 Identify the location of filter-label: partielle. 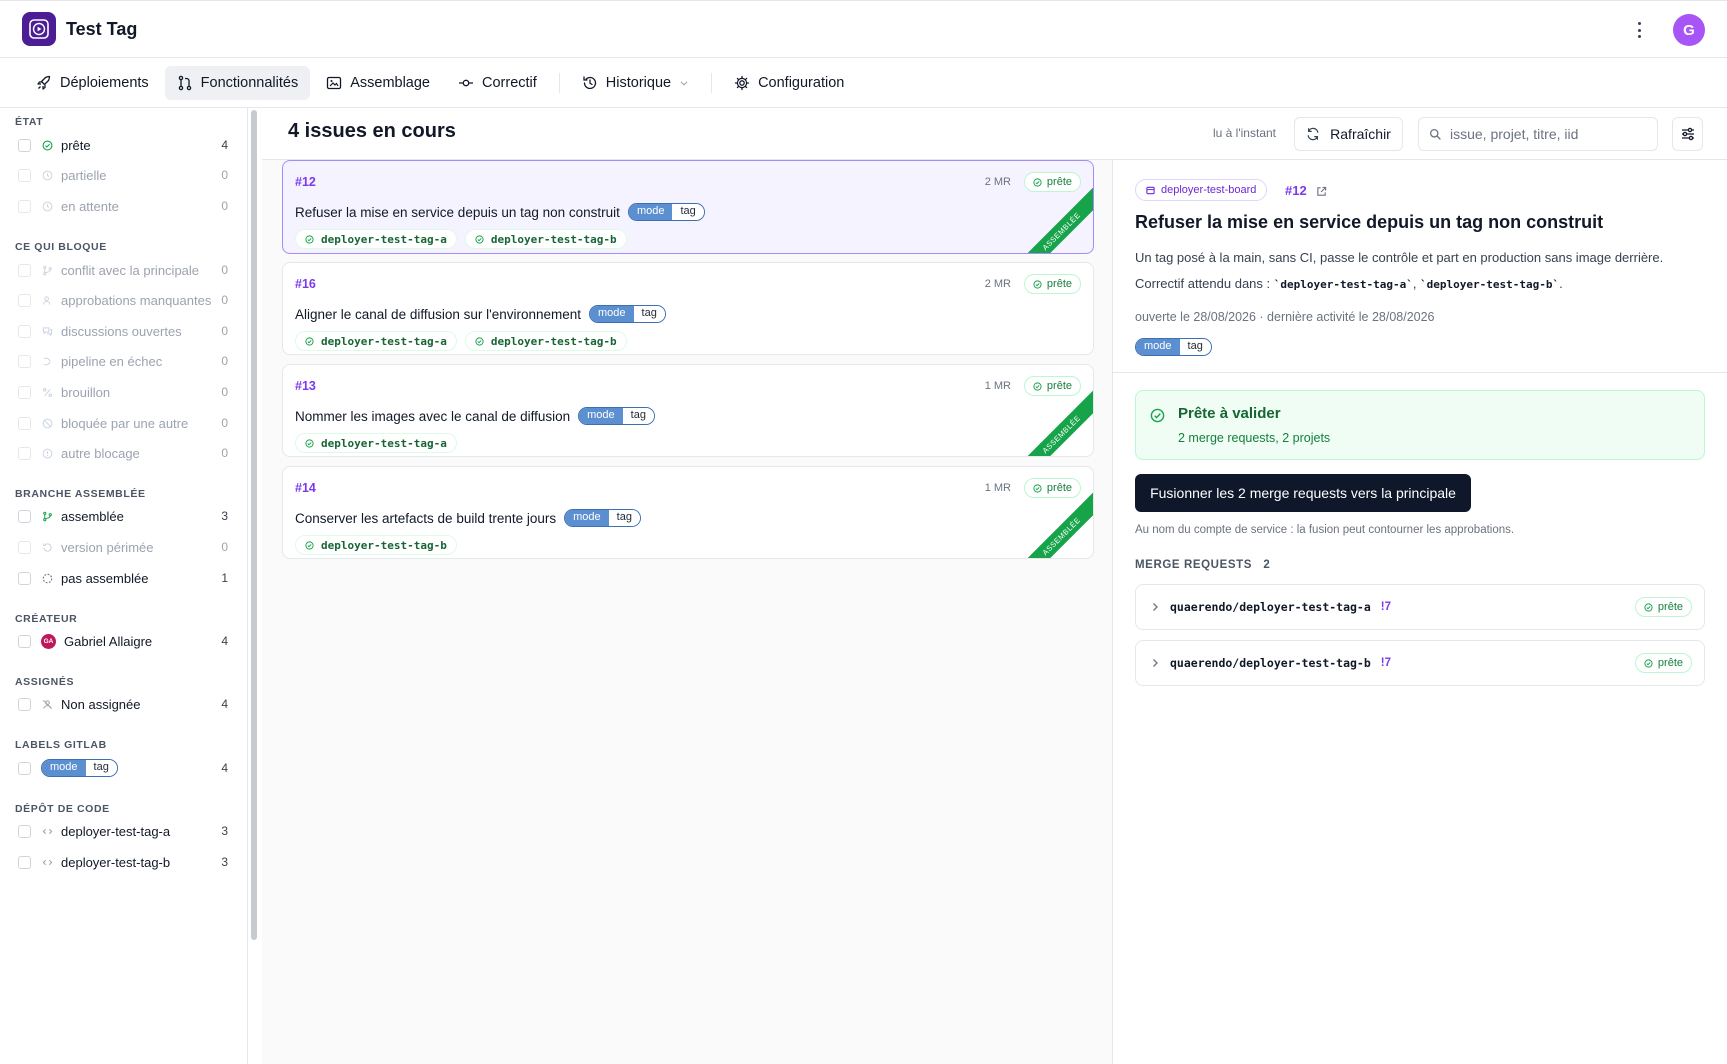
(84, 175).